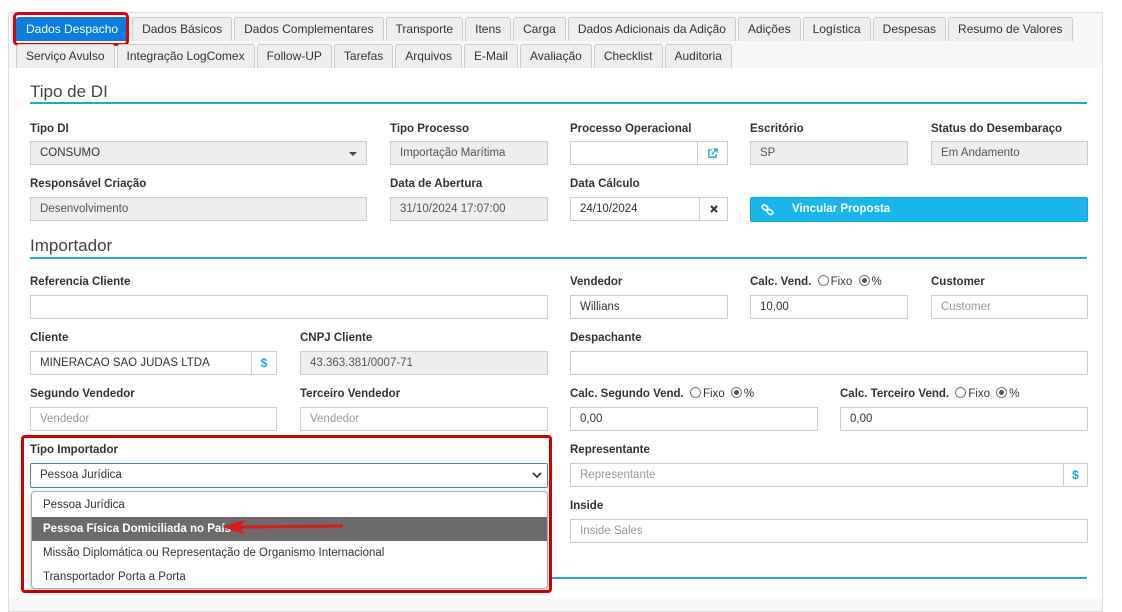  Describe the element at coordinates (71, 245) in the screenshot. I see `section-title-importador: Importador` at that location.